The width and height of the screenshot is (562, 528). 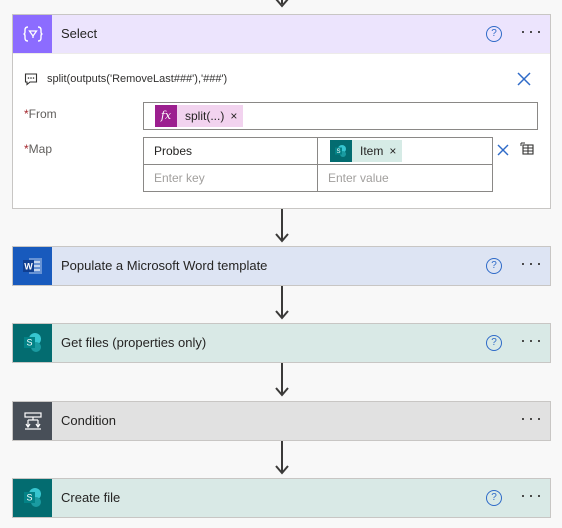 What do you see at coordinates (91, 497) in the screenshot?
I see `create-file-card-title: Create file` at bounding box center [91, 497].